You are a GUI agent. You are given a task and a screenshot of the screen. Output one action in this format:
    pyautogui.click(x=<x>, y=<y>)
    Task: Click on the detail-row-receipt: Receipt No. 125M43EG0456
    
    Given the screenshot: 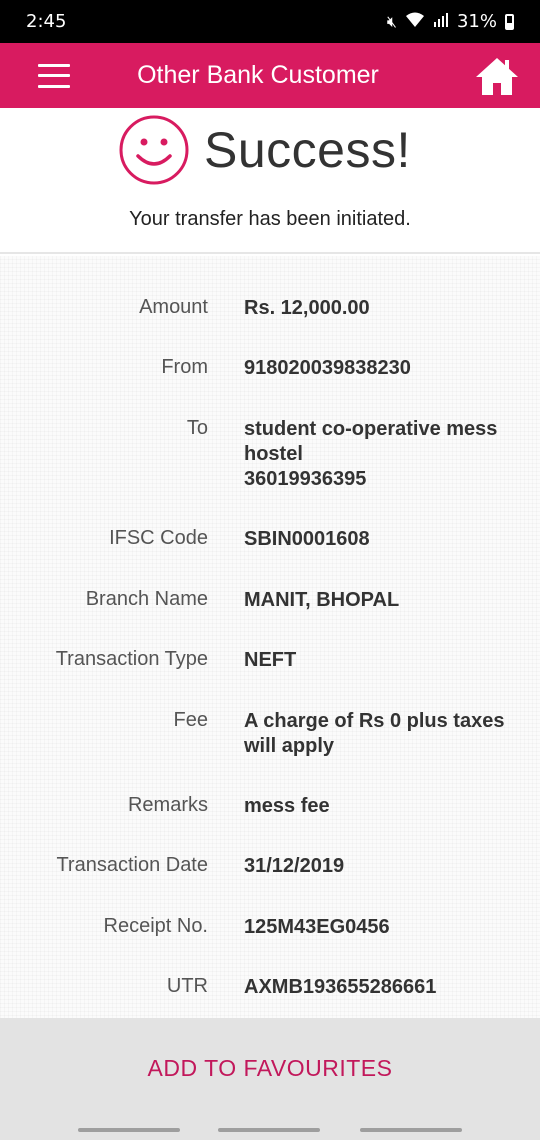 What is the action you would take?
    pyautogui.click(x=270, y=927)
    